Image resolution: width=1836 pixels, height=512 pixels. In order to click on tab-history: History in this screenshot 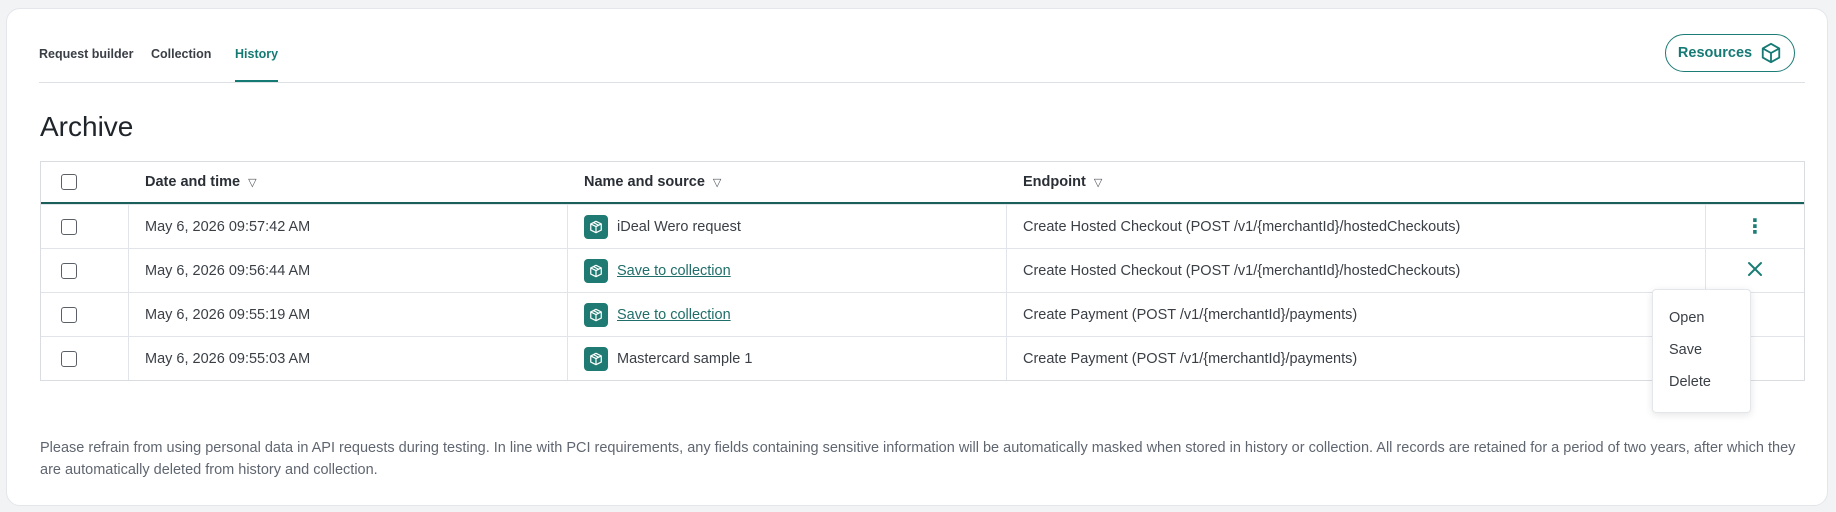, I will do `click(257, 64)`.